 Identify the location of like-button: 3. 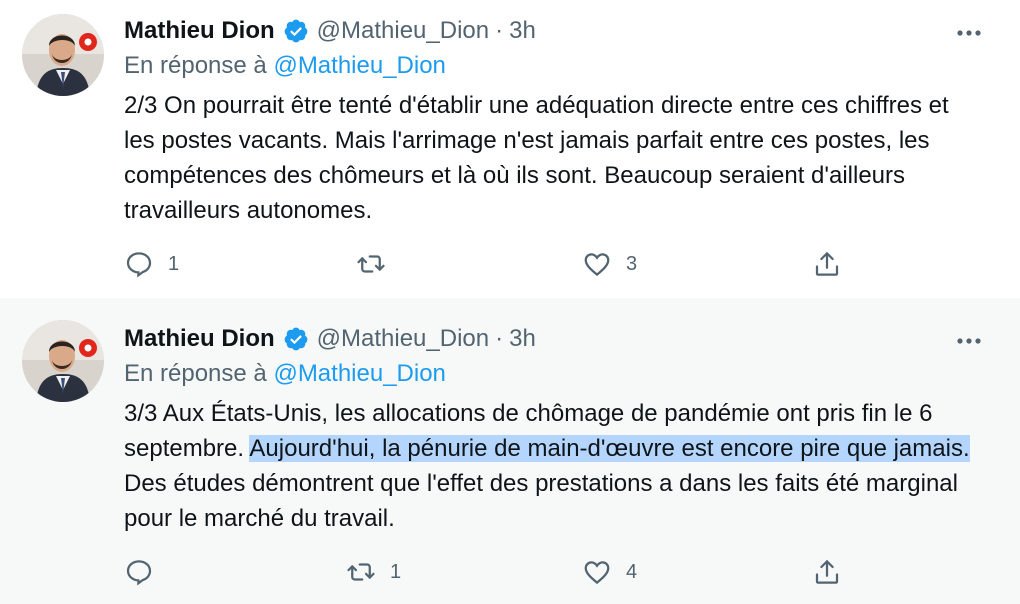
(609, 264).